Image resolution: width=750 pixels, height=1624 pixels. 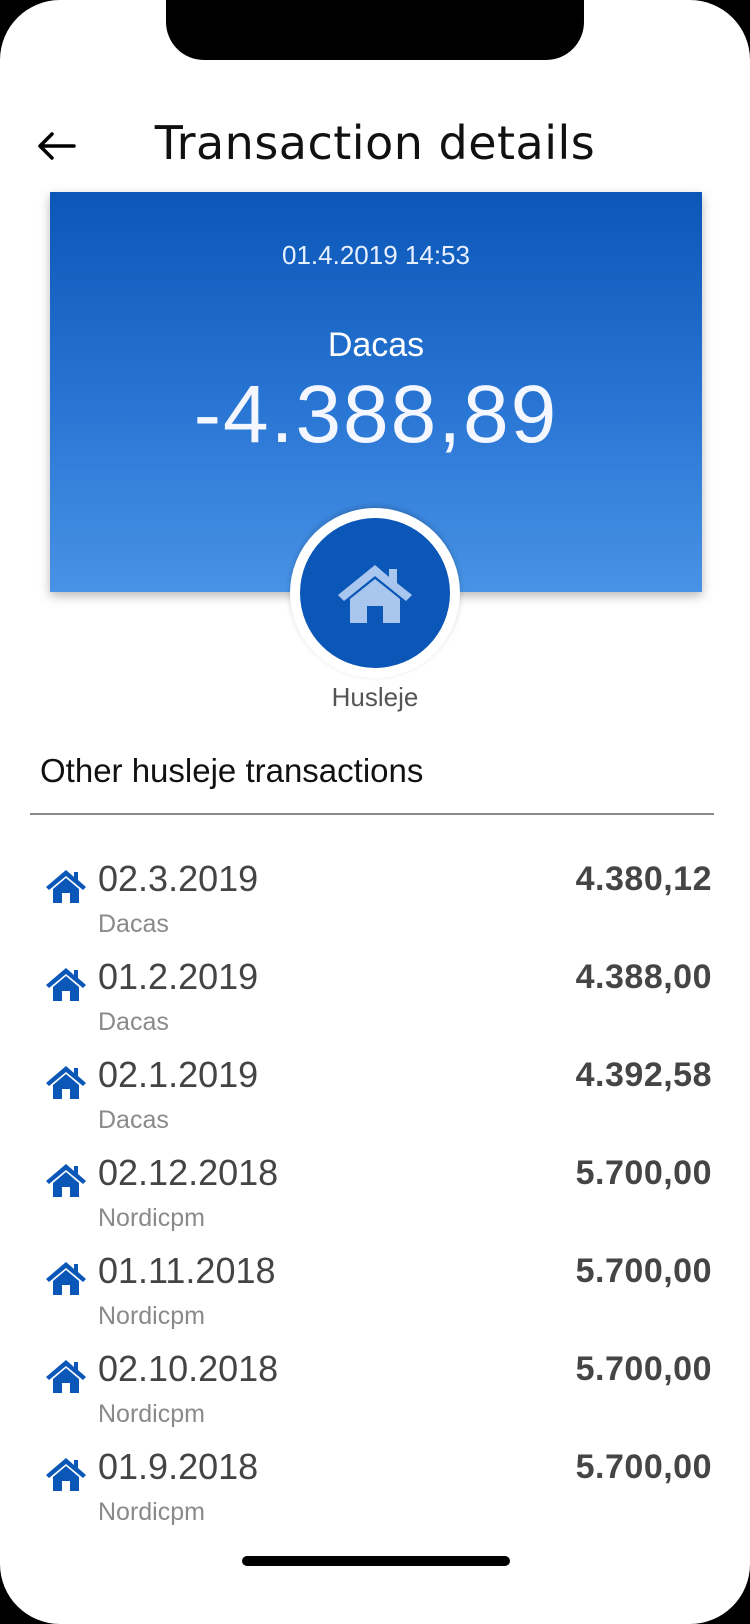 What do you see at coordinates (375, 1299) in the screenshot?
I see `transaction-row: 01.11.2018 Nordicpm 5.700,00` at bounding box center [375, 1299].